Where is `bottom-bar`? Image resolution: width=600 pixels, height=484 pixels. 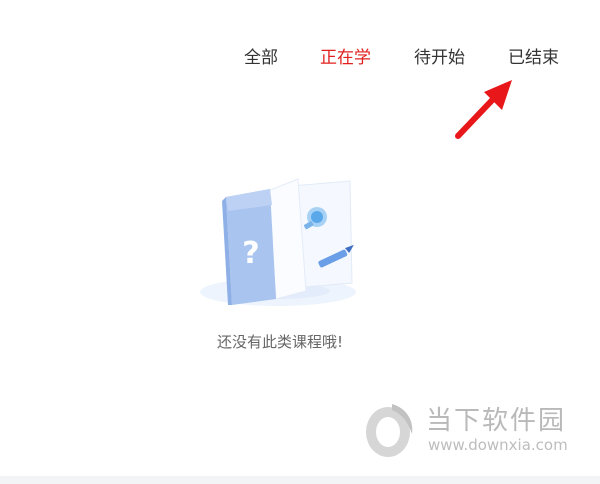
bottom-bar is located at coordinates (300, 480).